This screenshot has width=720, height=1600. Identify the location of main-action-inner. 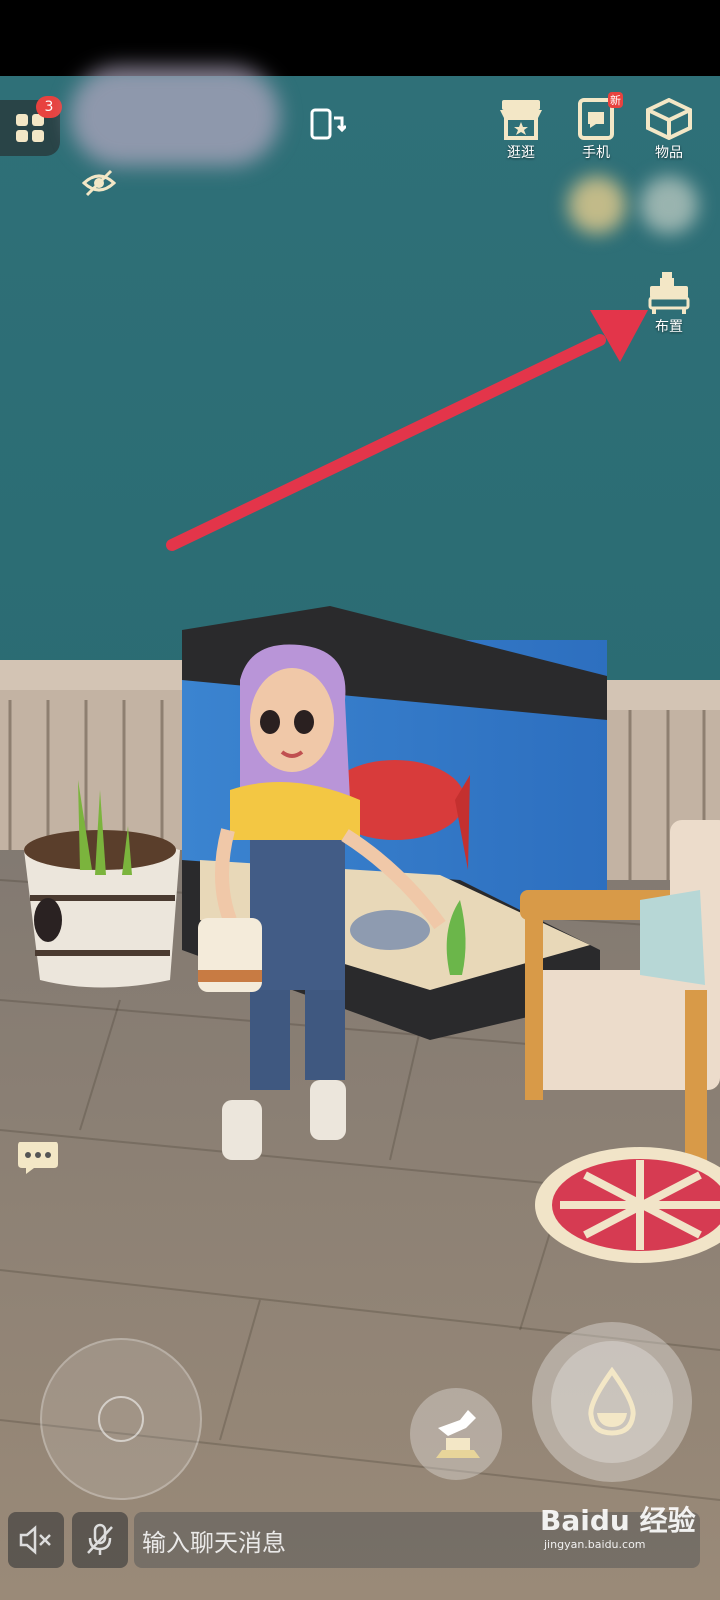
(612, 1402).